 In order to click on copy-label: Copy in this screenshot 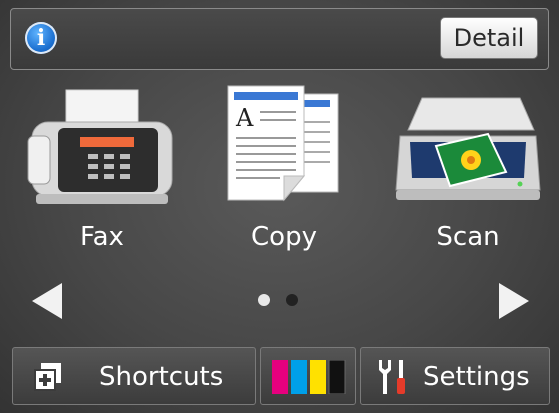, I will do `click(284, 237)`.